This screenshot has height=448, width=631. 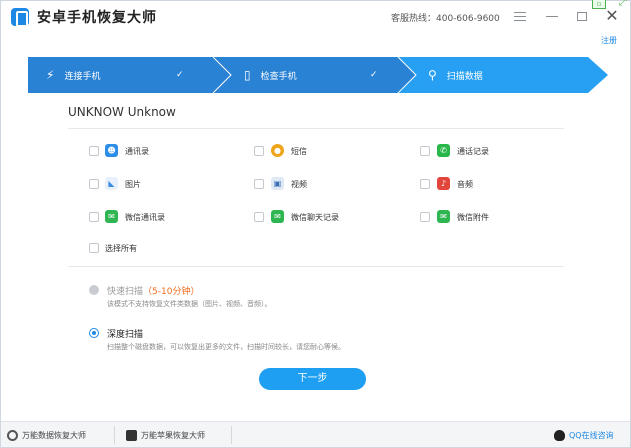 I want to click on checkbox-call-log, so click(x=425, y=151).